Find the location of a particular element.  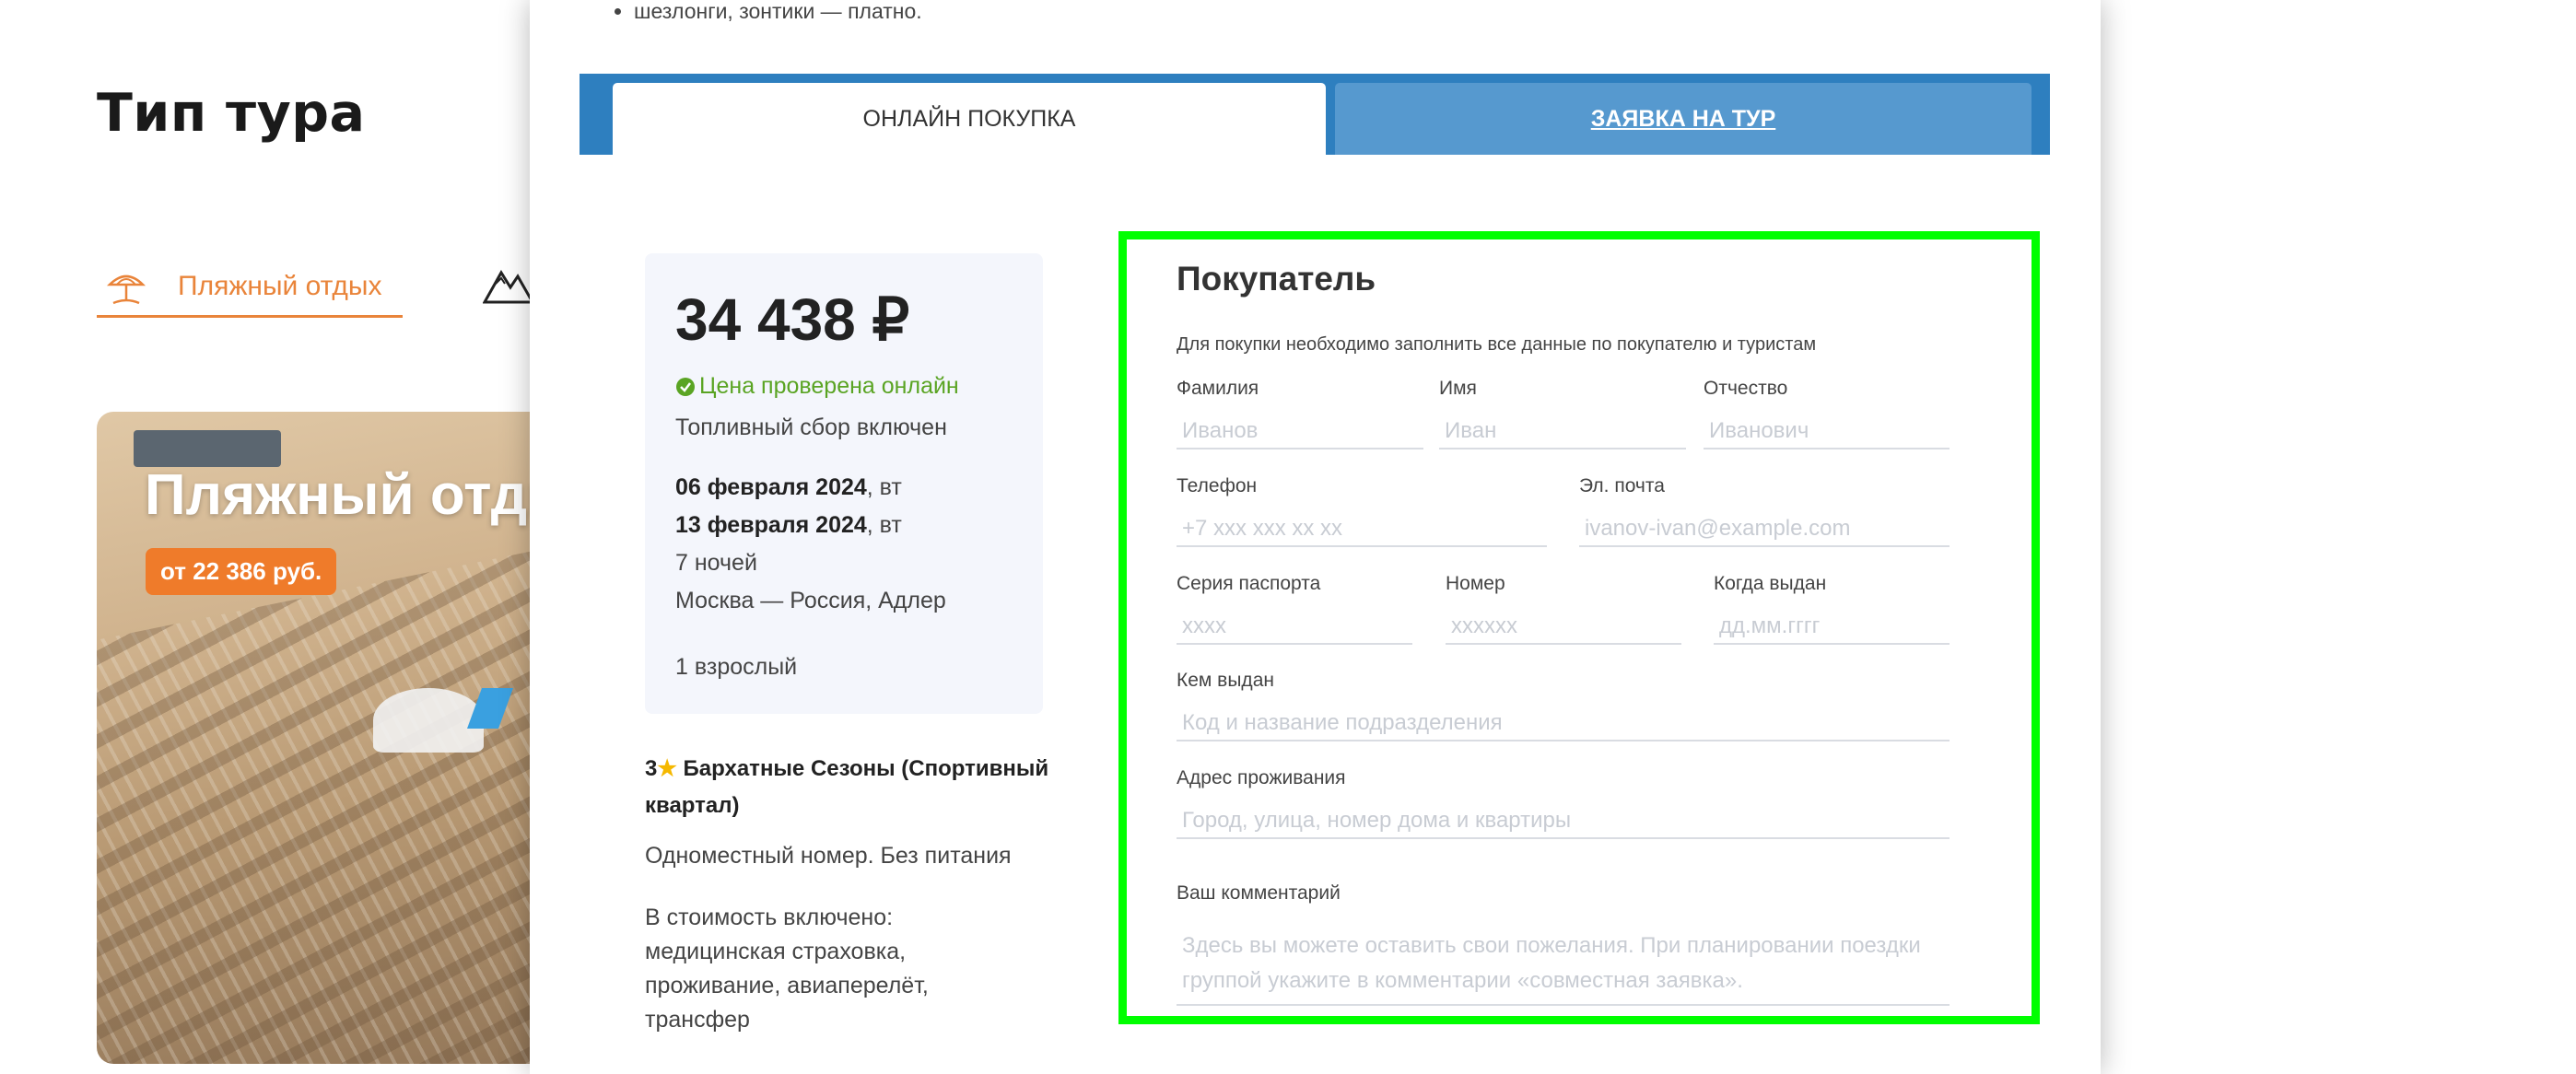

email-label: Эл. почта is located at coordinates (1622, 485).